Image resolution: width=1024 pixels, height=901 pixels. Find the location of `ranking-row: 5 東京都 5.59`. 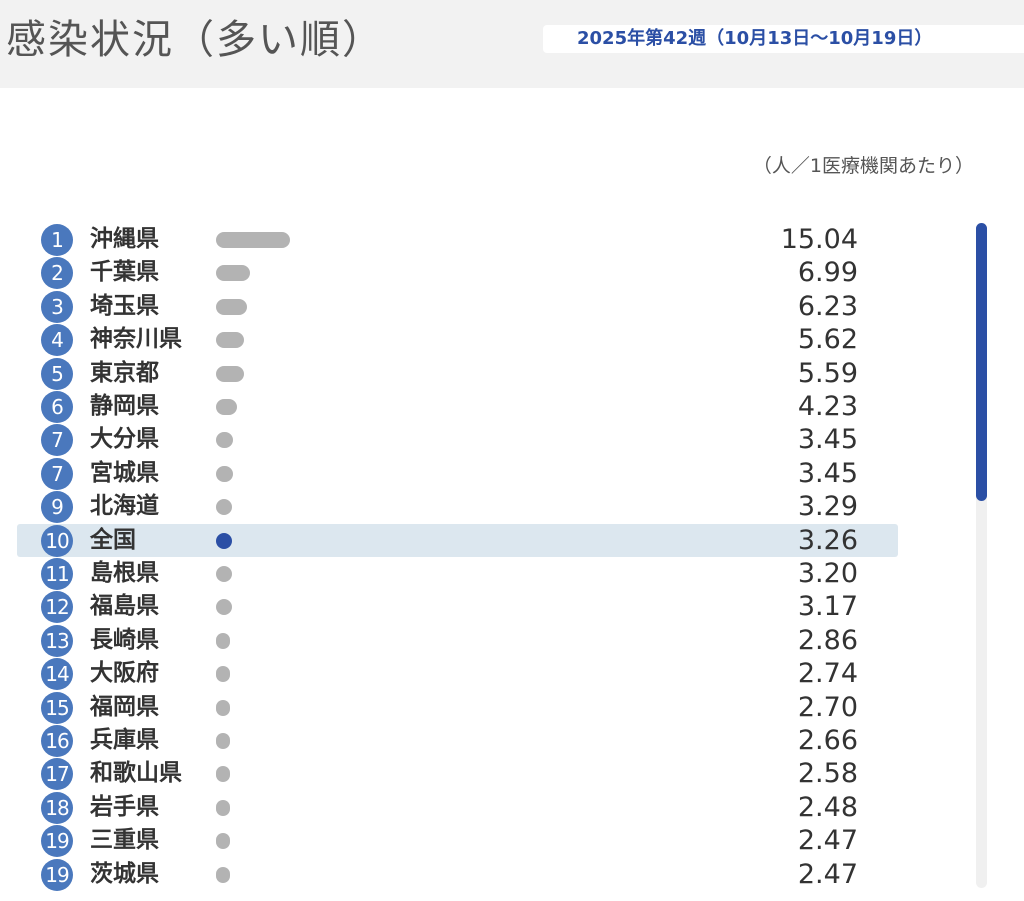

ranking-row: 5 東京都 5.59 is located at coordinates (480, 373).